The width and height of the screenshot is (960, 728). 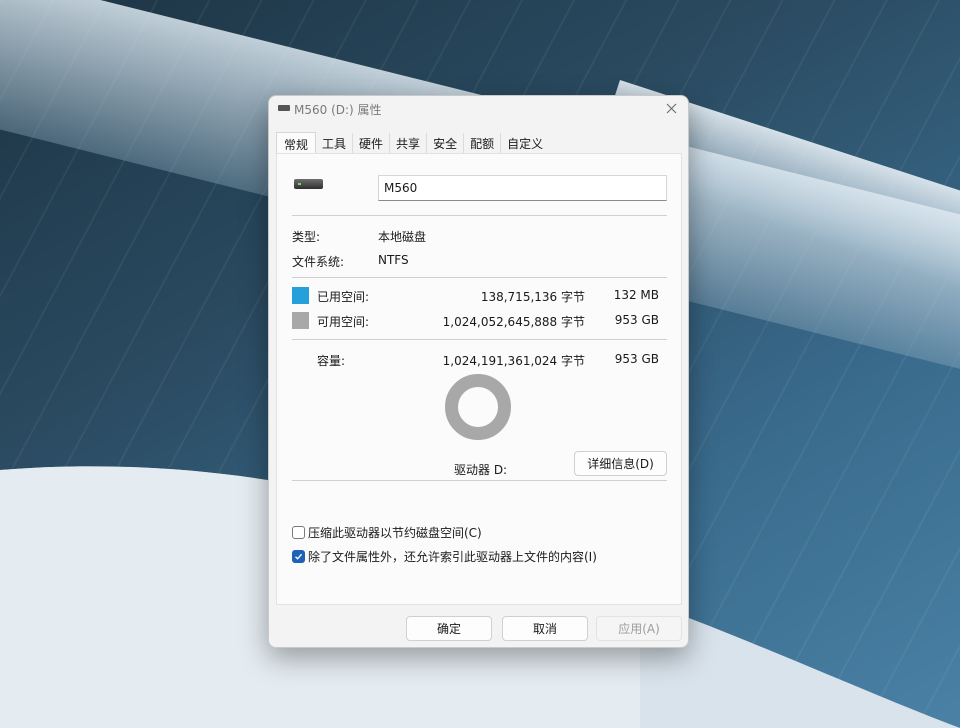 I want to click on index-checkbox, so click(x=298, y=556).